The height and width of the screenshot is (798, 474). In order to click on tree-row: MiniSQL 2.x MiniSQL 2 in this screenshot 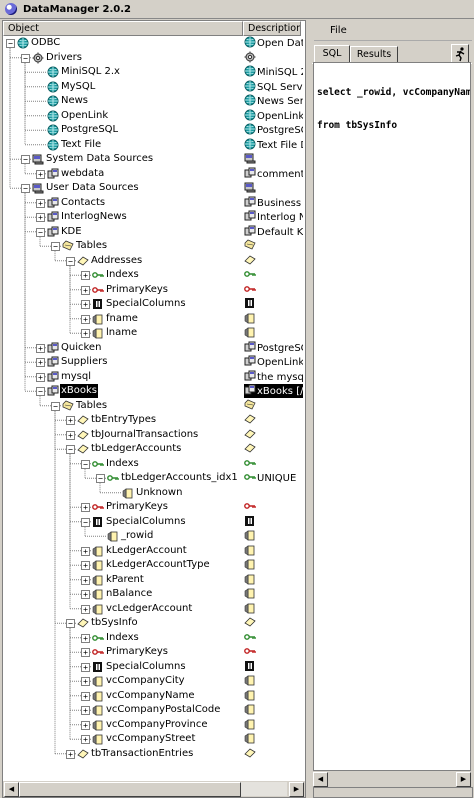, I will do `click(153, 72)`.